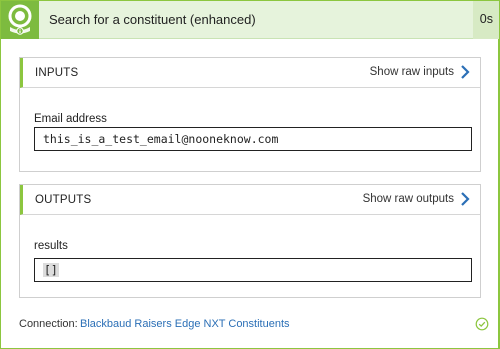 Image resolution: width=500 pixels, height=349 pixels. Describe the element at coordinates (250, 73) in the screenshot. I see `inputs-header: INPUTS Show raw inputs` at that location.